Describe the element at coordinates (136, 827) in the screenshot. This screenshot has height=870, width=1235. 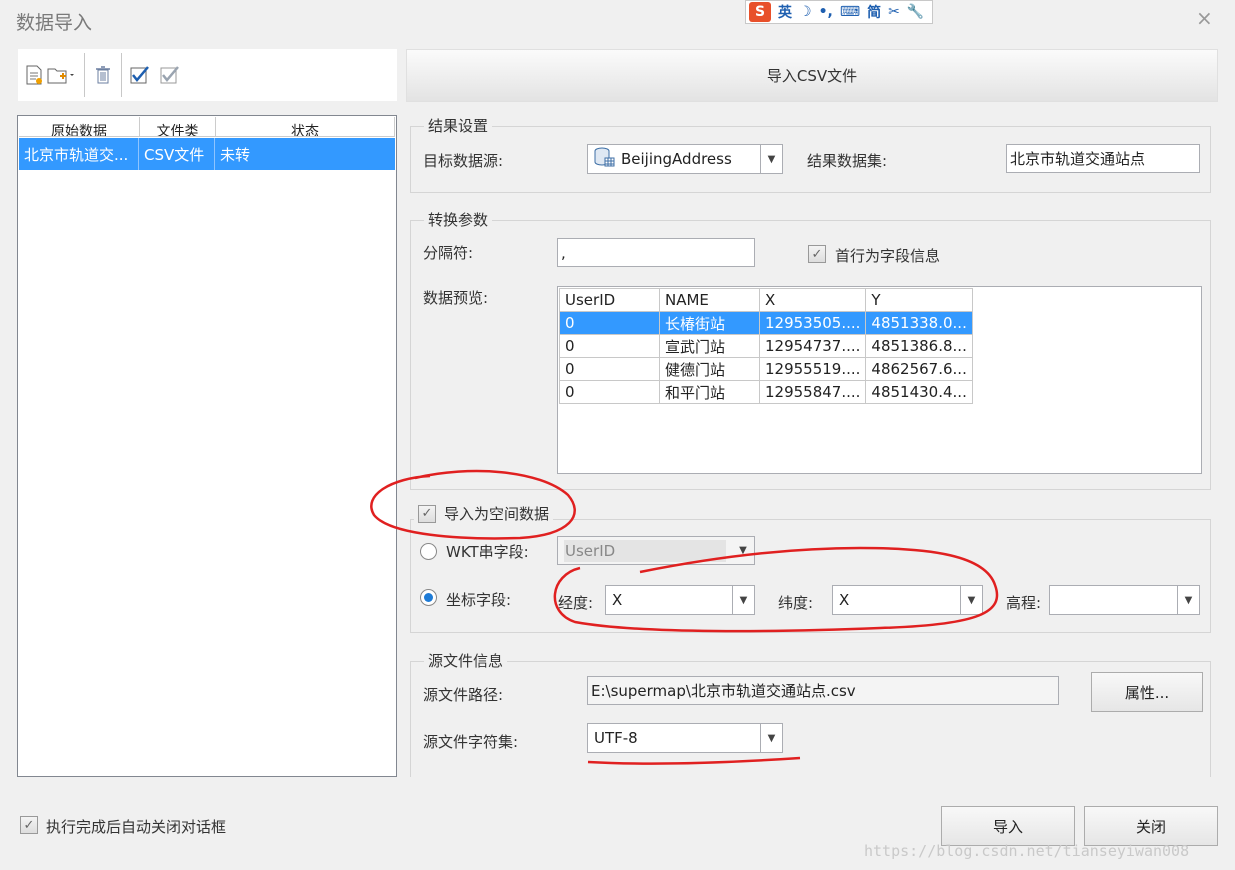
I see `auto-close-label: 执行完成后自动关闭对话框` at that location.